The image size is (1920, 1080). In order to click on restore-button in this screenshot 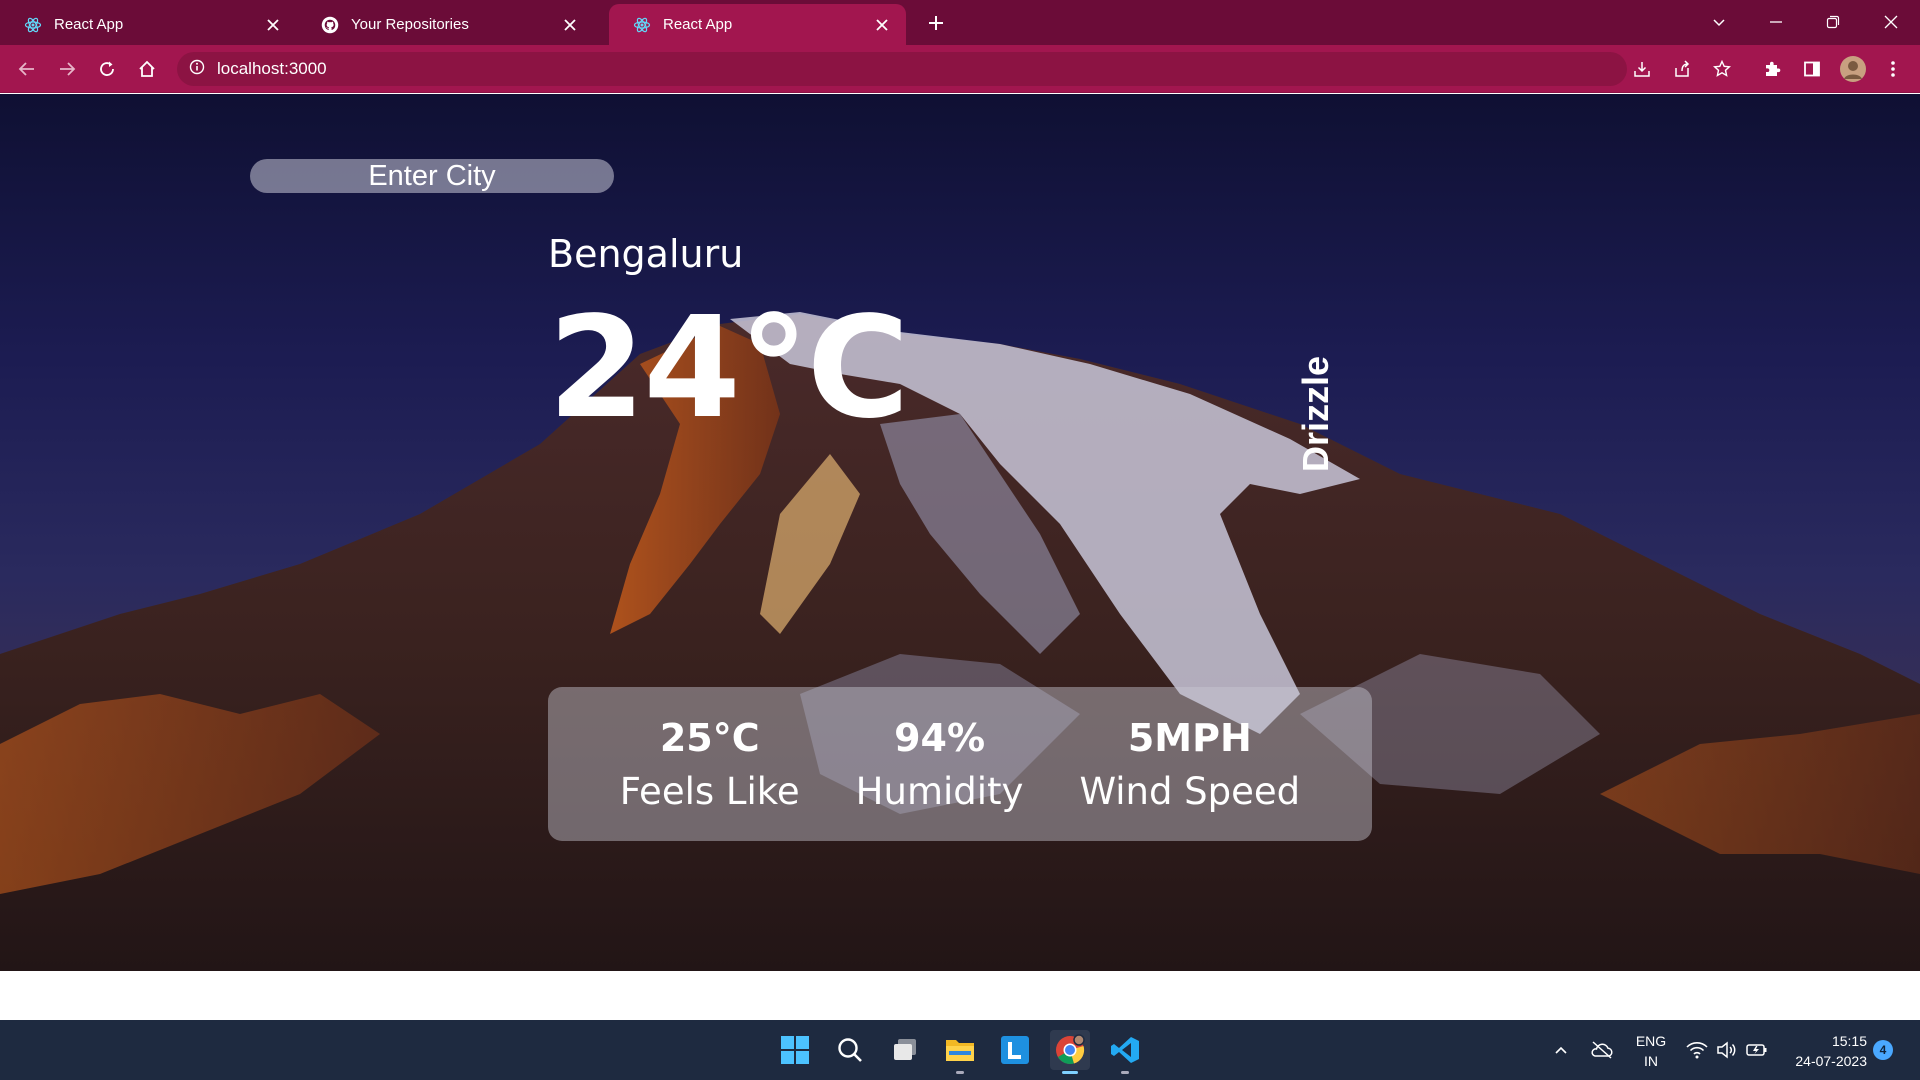, I will do `click(1833, 22)`.